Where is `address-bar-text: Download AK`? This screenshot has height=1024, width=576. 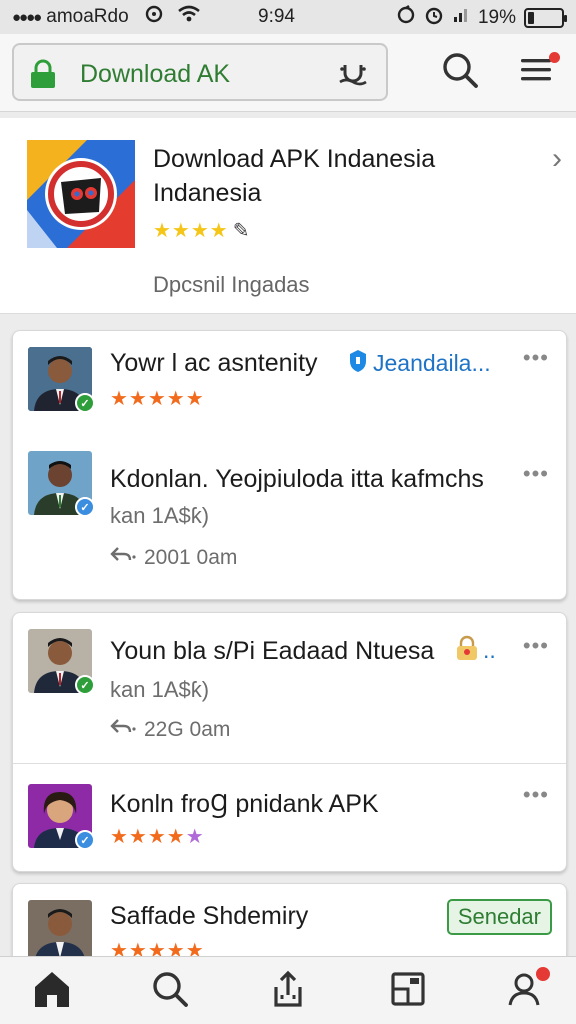 address-bar-text: Download AK is located at coordinates (155, 74).